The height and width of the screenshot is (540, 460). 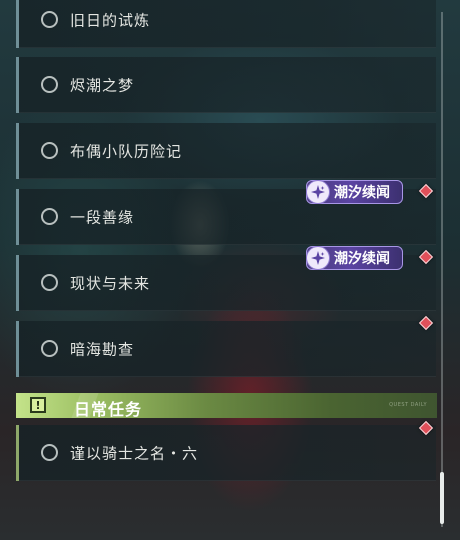 What do you see at coordinates (408, 405) in the screenshot?
I see `section-decoration-text: QUEST DAILY` at bounding box center [408, 405].